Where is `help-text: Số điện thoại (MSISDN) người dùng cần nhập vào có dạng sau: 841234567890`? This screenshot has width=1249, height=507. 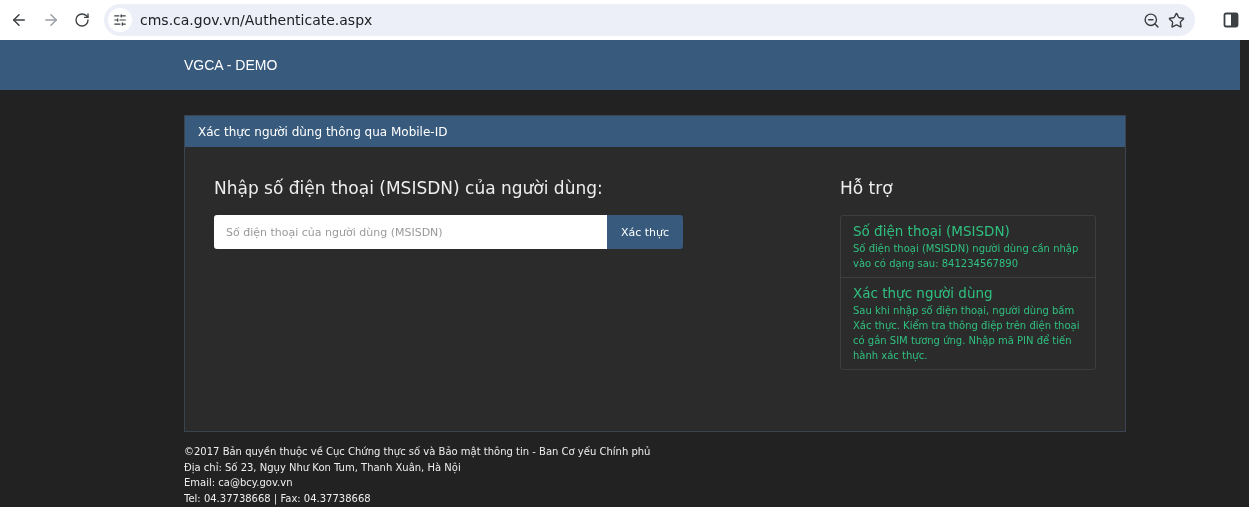
help-text: Số điện thoại (MSISDN) người dùng cần nhập vào có dạng sau: 841234567890 is located at coordinates (966, 256).